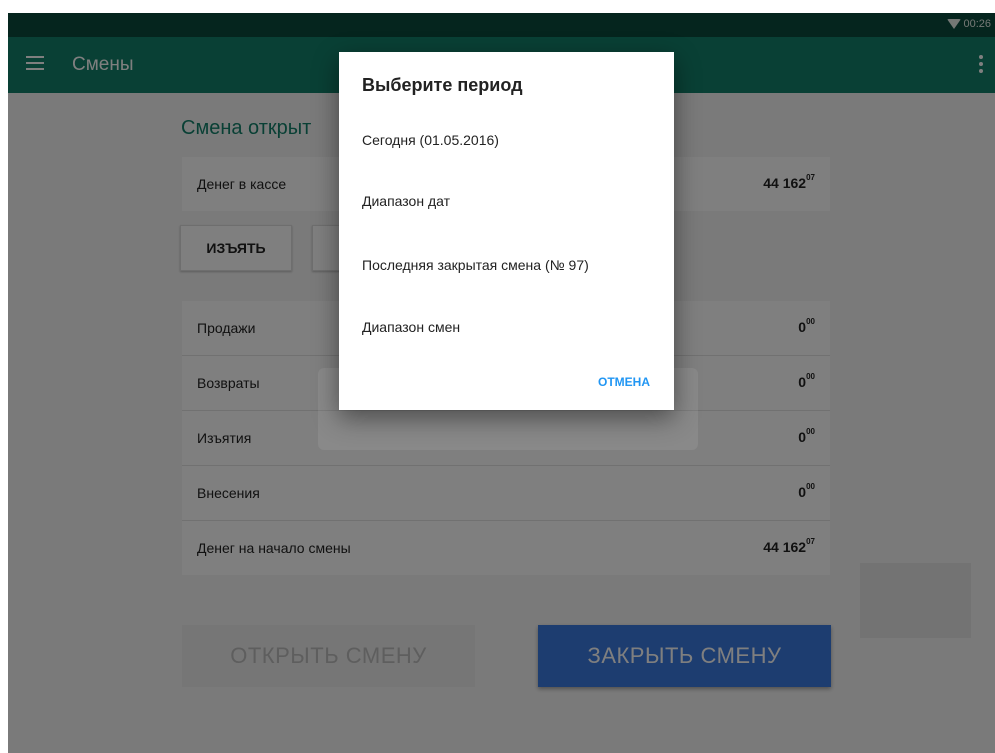 Image resolution: width=995 pixels, height=753 pixels. What do you see at coordinates (411, 327) in the screenshot?
I see `option-shift-range: Диапазон смен` at bounding box center [411, 327].